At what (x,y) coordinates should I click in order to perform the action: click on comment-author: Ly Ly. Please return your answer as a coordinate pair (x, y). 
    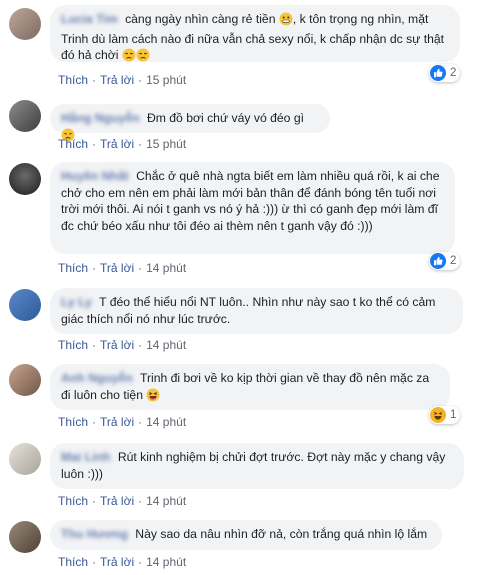
    Looking at the image, I should click on (76, 302).